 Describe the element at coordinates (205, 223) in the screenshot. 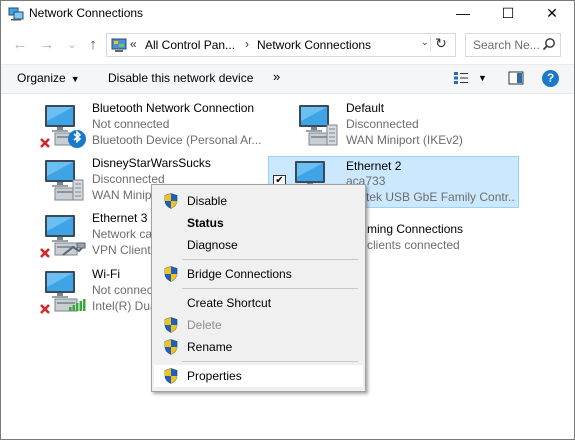

I see `menu-item-label: Status` at that location.